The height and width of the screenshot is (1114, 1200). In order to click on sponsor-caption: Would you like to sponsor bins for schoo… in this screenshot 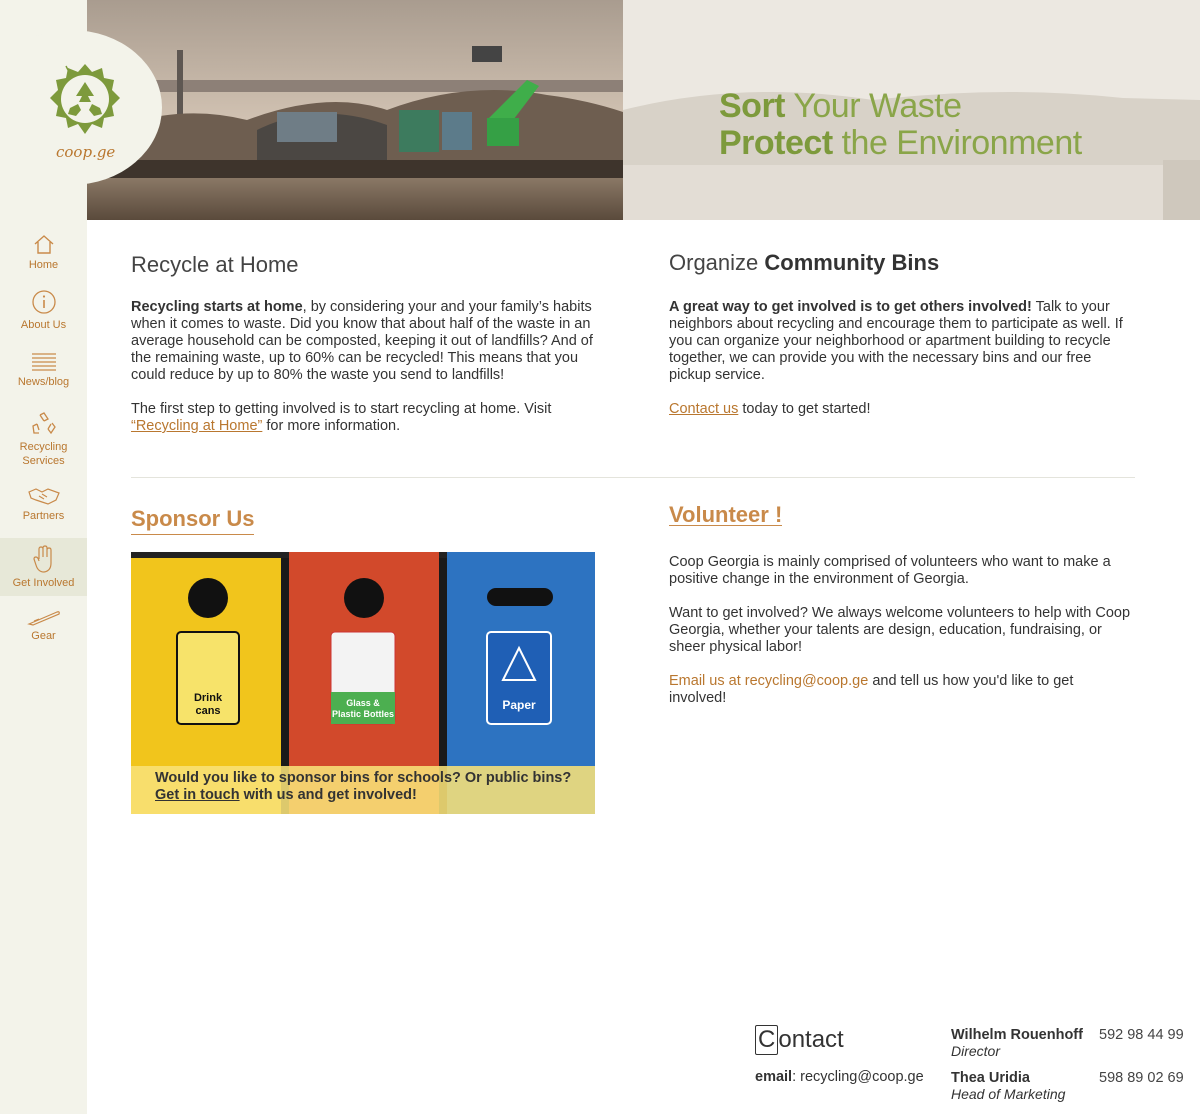, I will do `click(363, 790)`.